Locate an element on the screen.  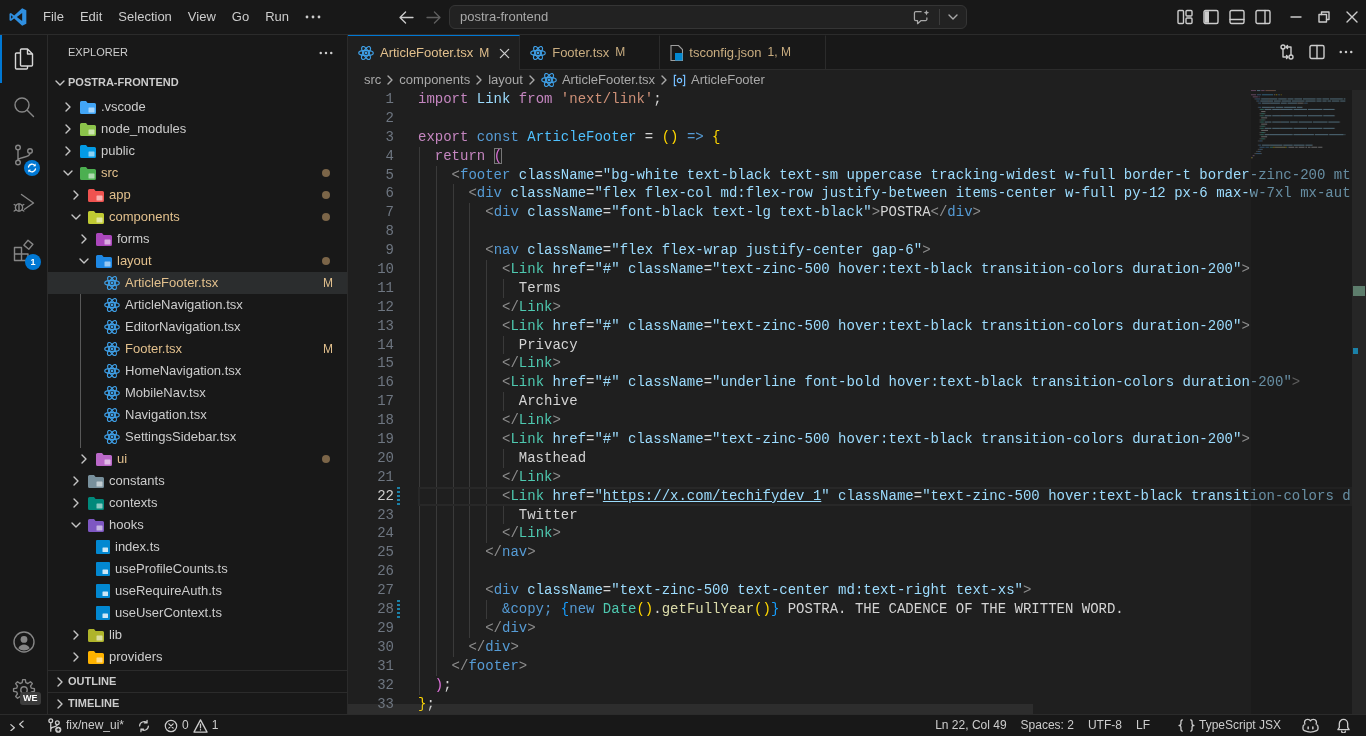
project-header: POSTRA-FRONTEND is located at coordinates (197, 83).